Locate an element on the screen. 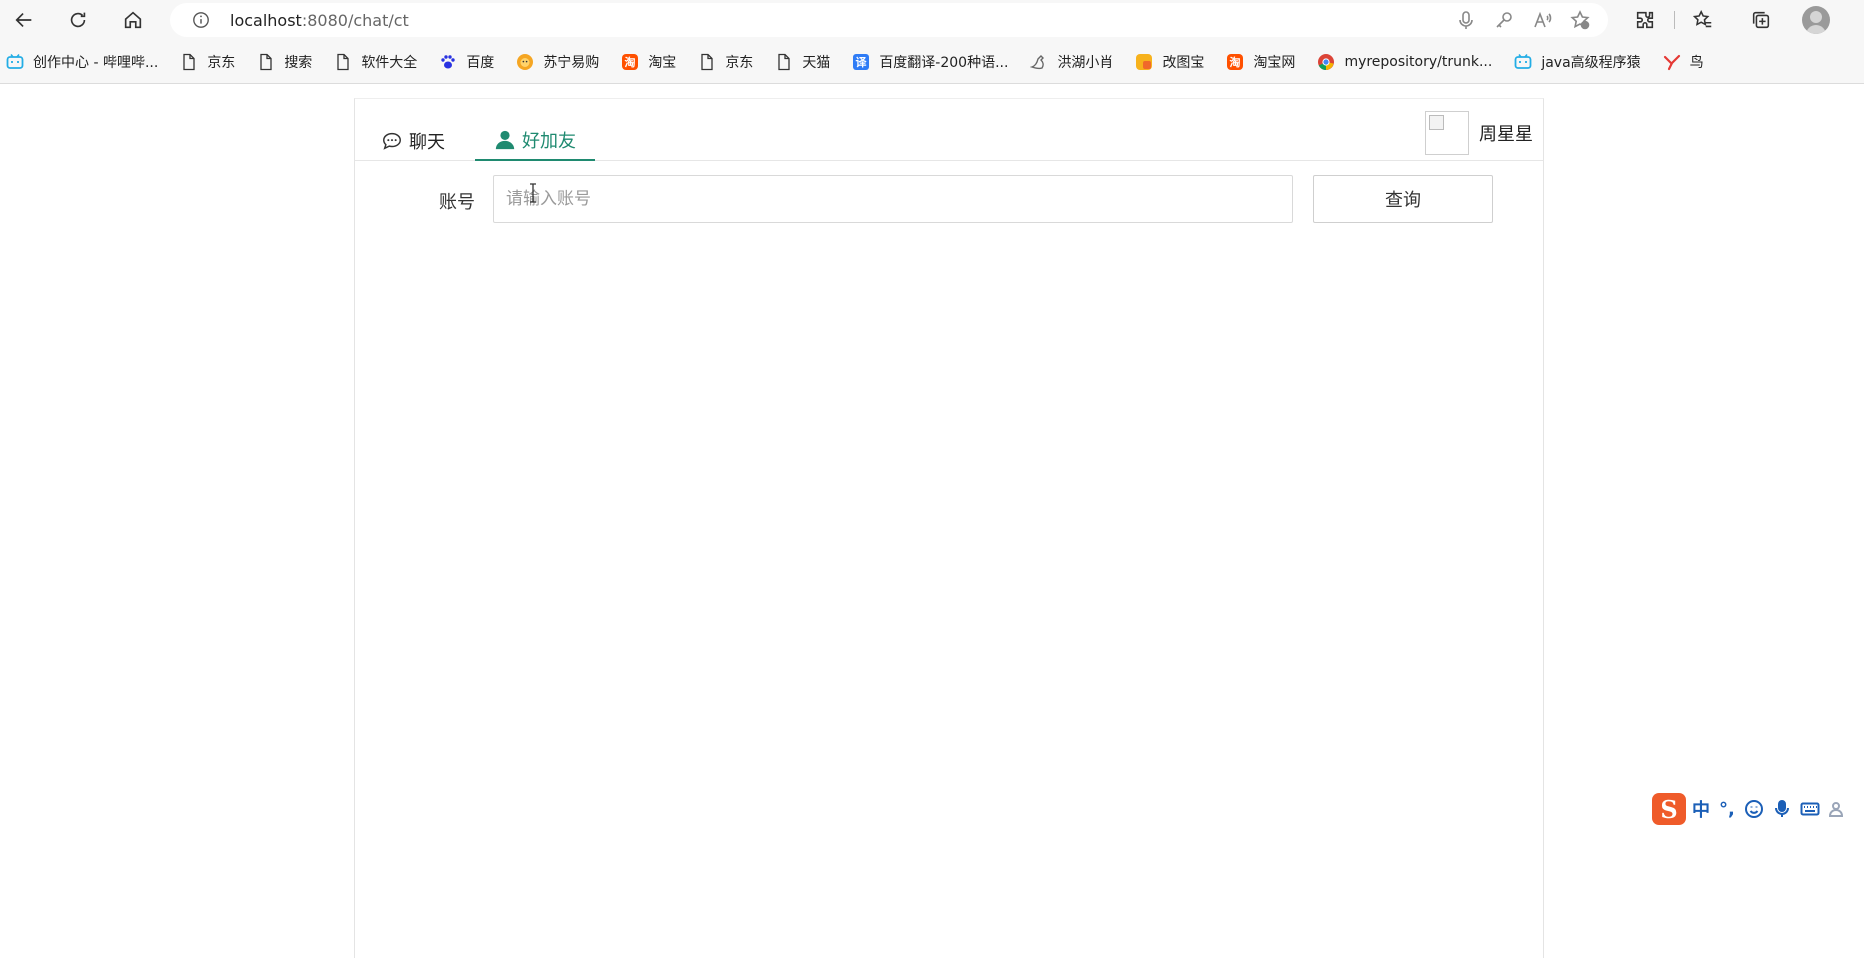 The height and width of the screenshot is (958, 1864). bookmark-label: 改图宝 is located at coordinates (1183, 62).